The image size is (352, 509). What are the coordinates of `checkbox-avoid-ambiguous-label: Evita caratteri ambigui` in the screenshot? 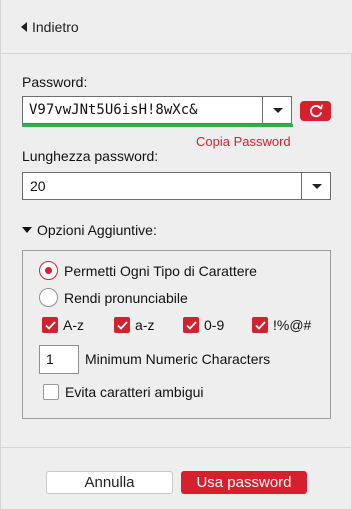 It's located at (134, 392).